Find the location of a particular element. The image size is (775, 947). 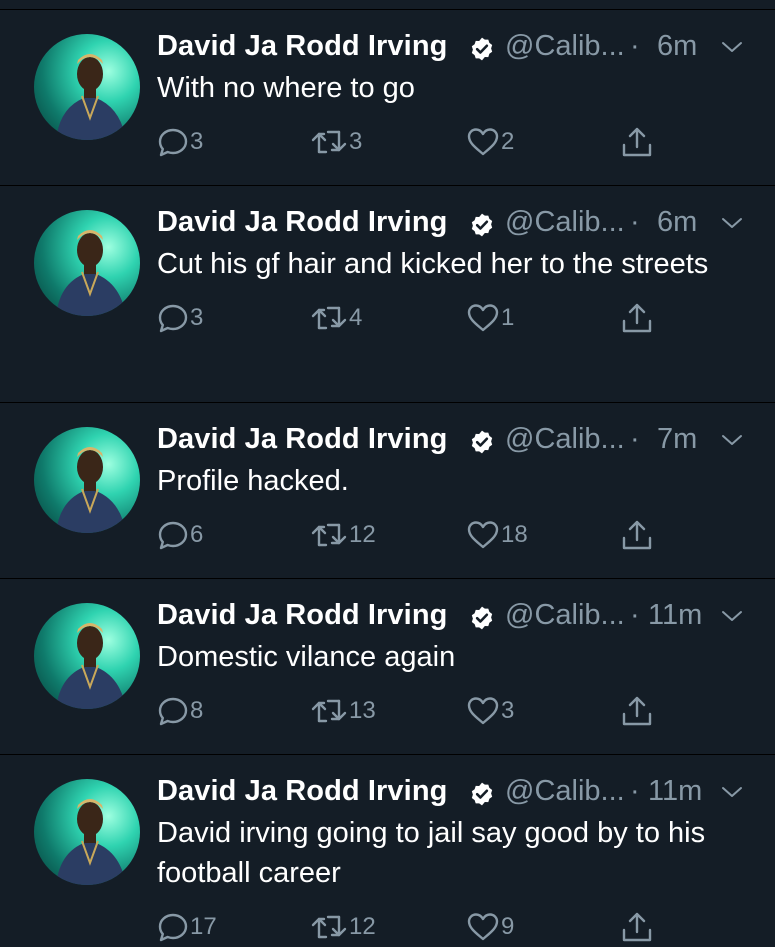

retweet-count: 13 is located at coordinates (362, 710).